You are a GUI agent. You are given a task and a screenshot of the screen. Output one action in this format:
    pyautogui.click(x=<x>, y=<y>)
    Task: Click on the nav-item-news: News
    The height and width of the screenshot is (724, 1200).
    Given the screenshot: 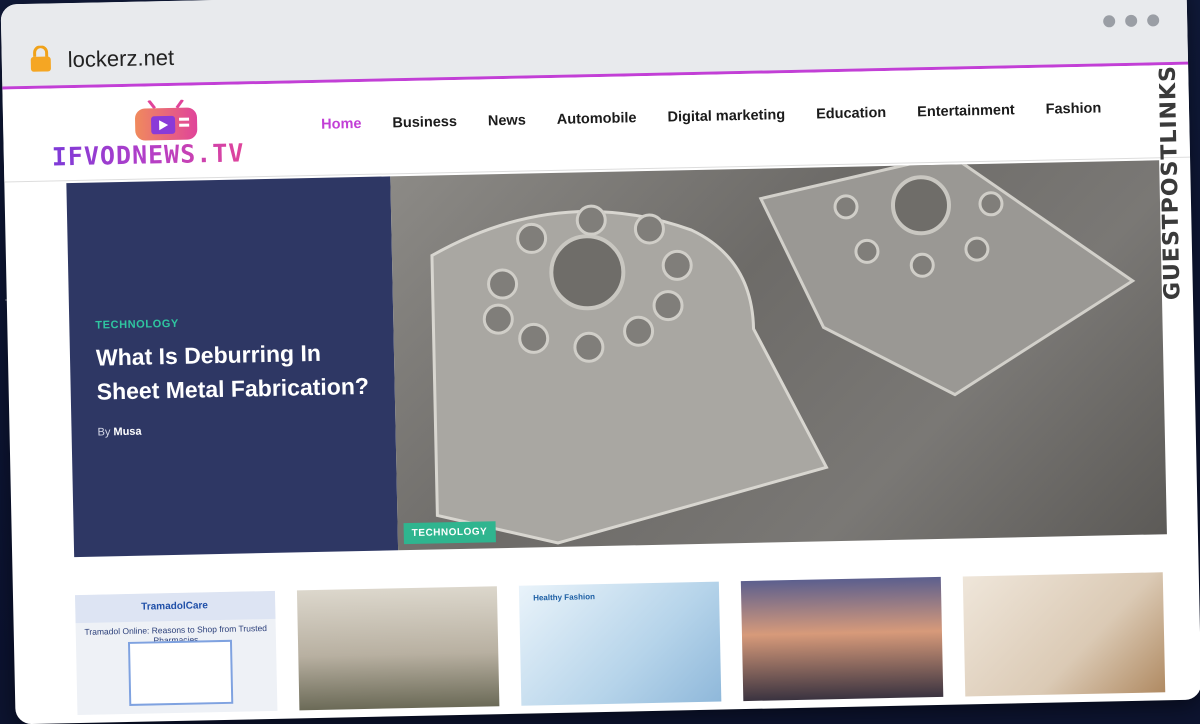 What is the action you would take?
    pyautogui.click(x=507, y=121)
    